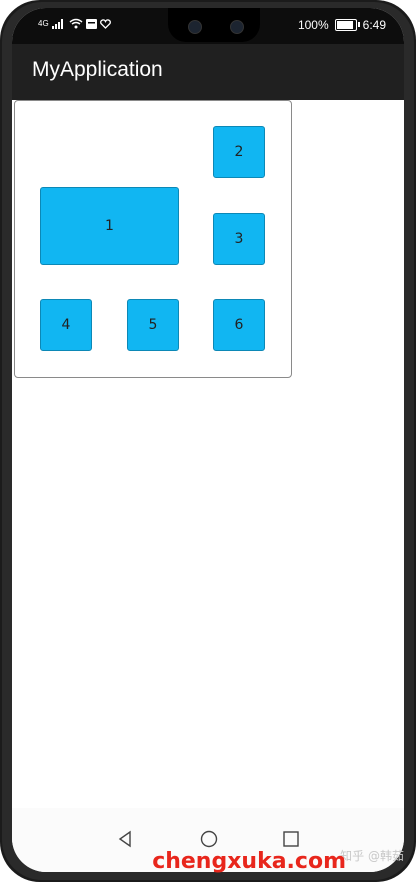 The image size is (416, 882). What do you see at coordinates (208, 72) in the screenshot?
I see `app-bar: MyApplication` at bounding box center [208, 72].